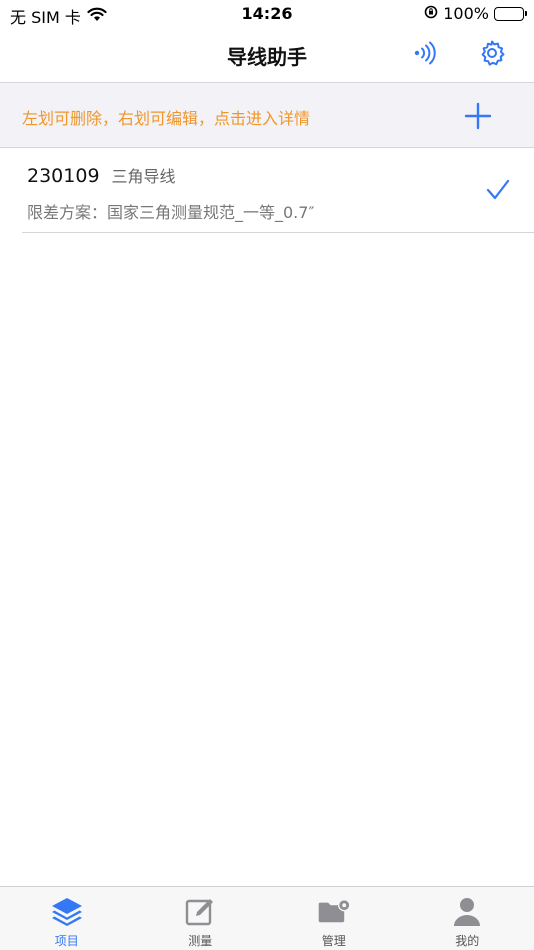  Describe the element at coordinates (200, 912) in the screenshot. I see `edit-icon` at that location.